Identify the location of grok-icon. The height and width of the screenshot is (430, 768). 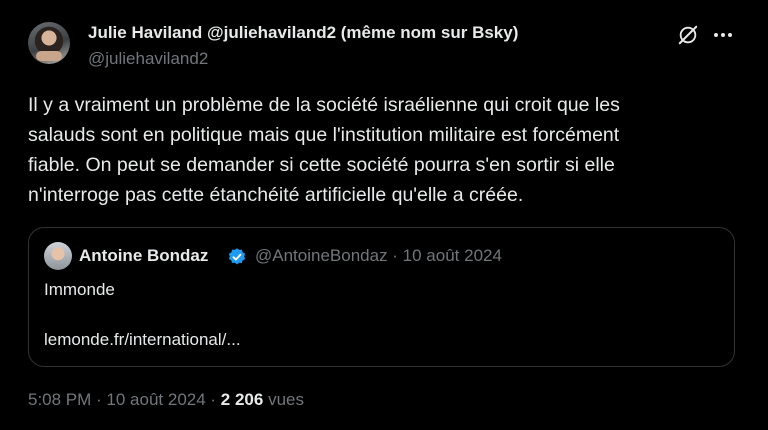
(688, 35).